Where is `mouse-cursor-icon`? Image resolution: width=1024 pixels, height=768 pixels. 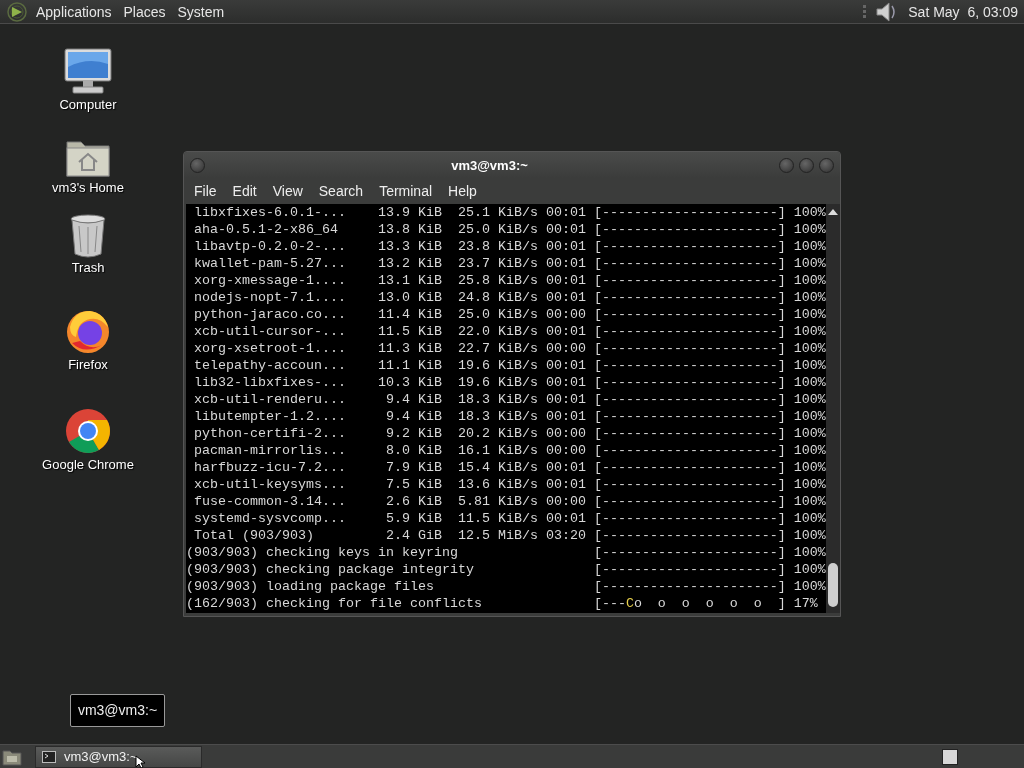
mouse-cursor-icon is located at coordinates (140, 761).